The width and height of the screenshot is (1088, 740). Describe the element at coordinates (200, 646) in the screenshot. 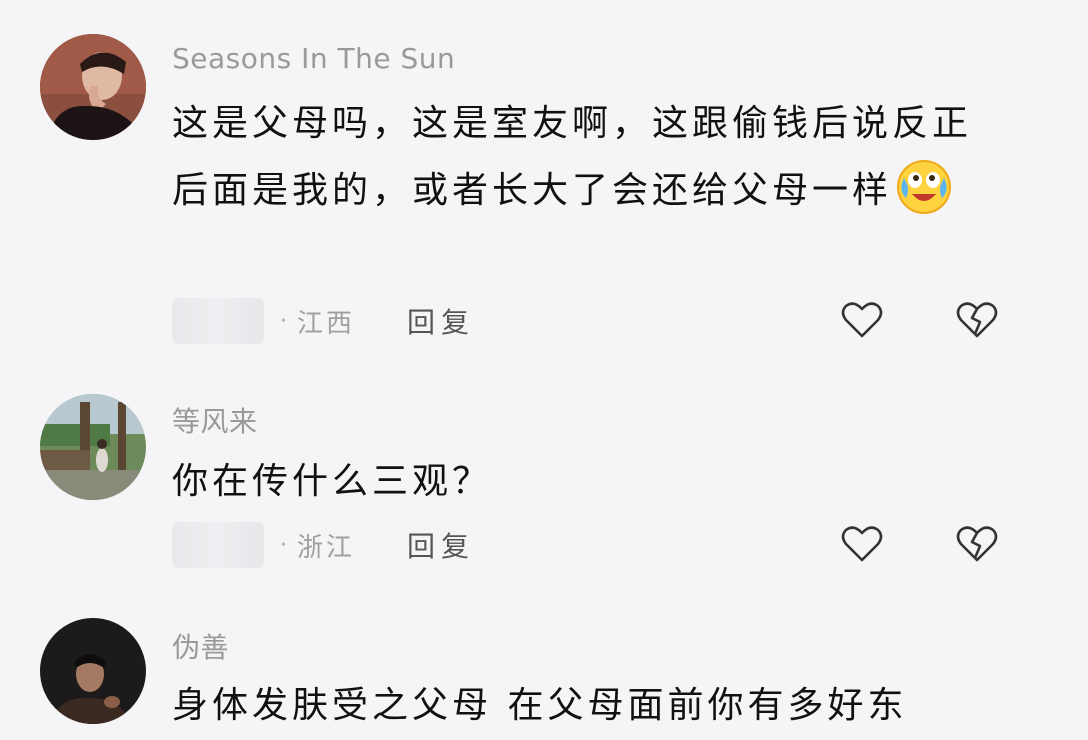

I see `username: 伪善` at that location.